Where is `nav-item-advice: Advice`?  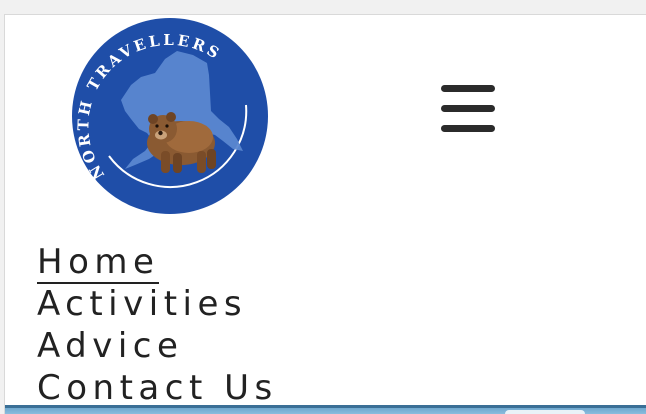 nav-item-advice: Advice is located at coordinates (157, 346).